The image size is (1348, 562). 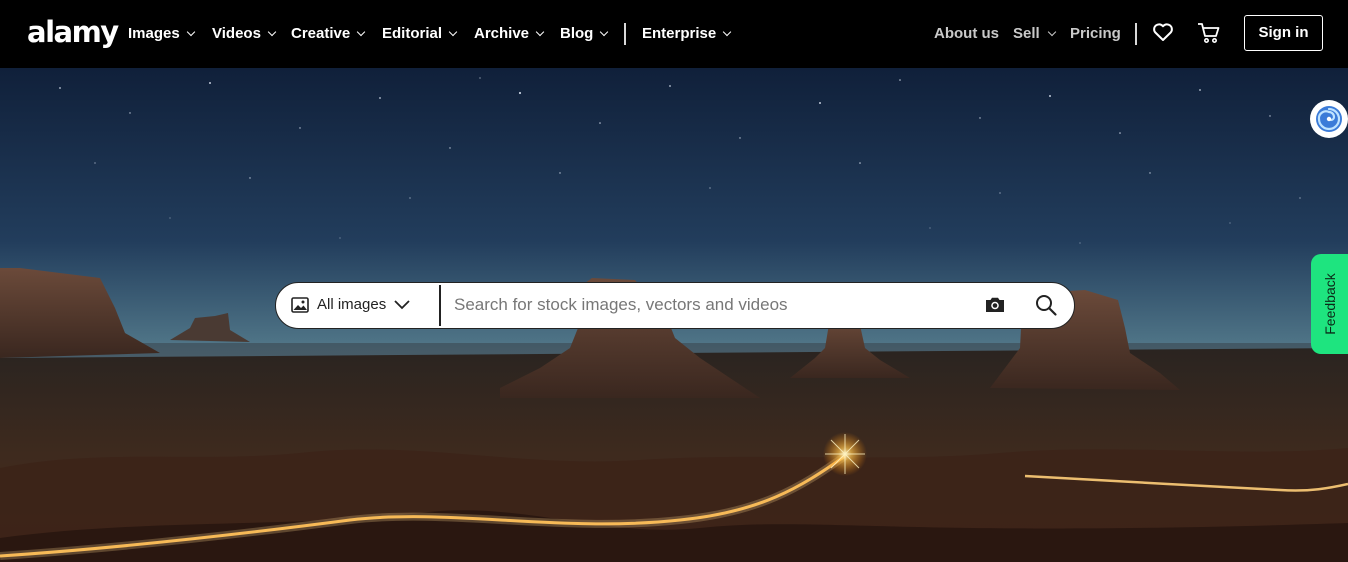 What do you see at coordinates (577, 33) in the screenshot?
I see `nav-blog-label: Blog` at bounding box center [577, 33].